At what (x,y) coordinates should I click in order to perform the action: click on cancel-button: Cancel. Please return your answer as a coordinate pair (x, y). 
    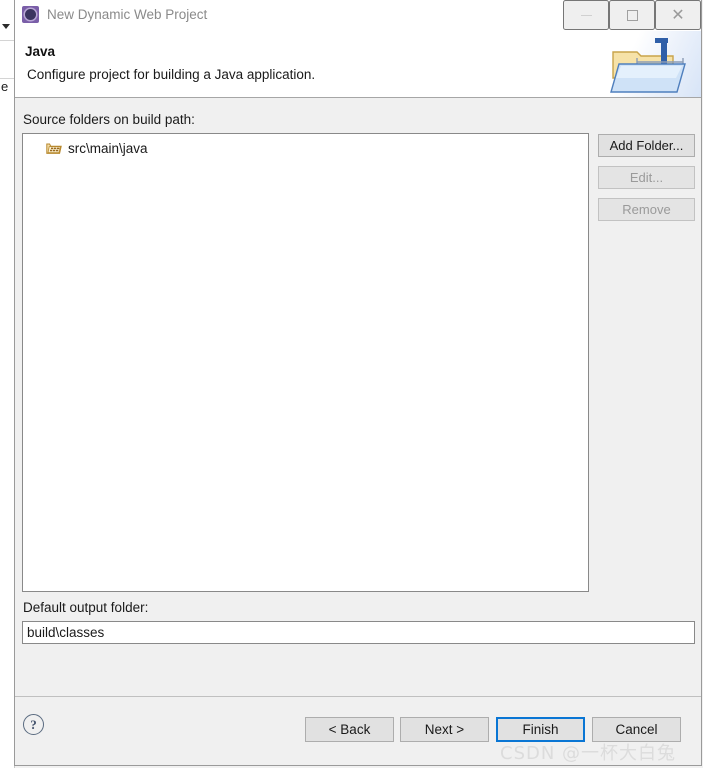
    Looking at the image, I should click on (636, 729).